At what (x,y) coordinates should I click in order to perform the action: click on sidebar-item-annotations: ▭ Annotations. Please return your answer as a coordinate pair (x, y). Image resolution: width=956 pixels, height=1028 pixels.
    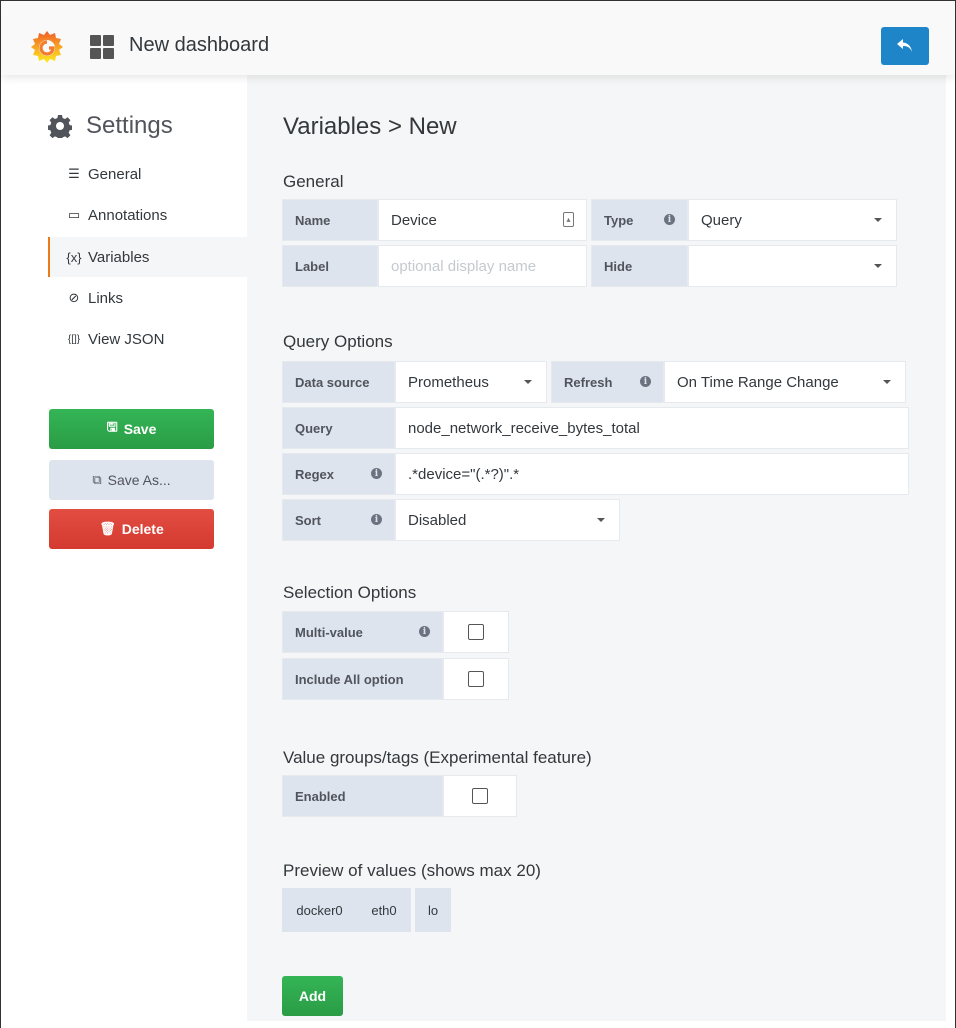
    Looking at the image, I should click on (147, 215).